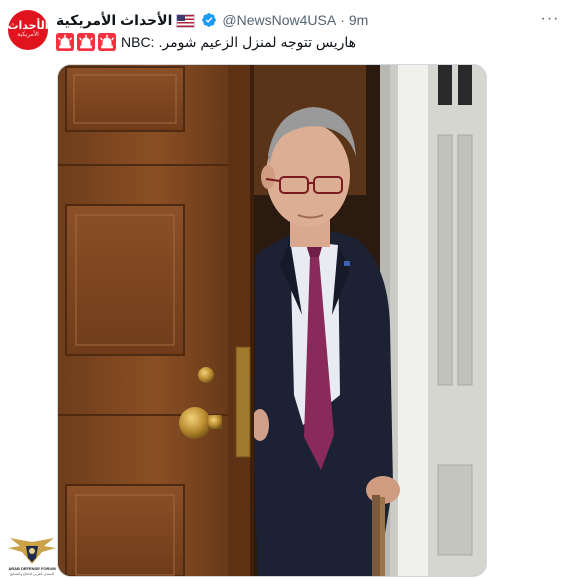  I want to click on avatar-text: الأحداث, so click(28, 26).